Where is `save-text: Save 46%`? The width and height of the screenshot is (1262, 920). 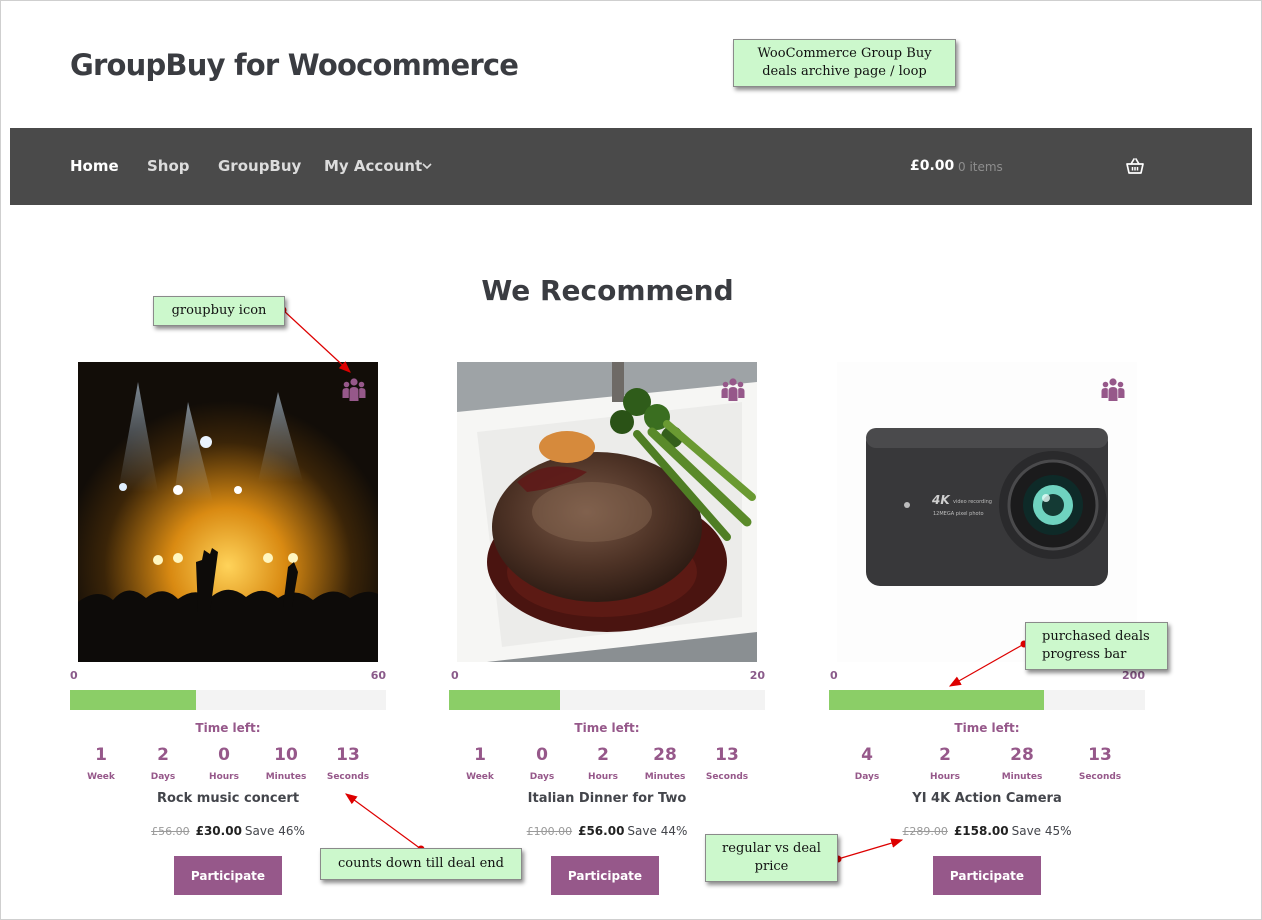 save-text: Save 46% is located at coordinates (274, 831).